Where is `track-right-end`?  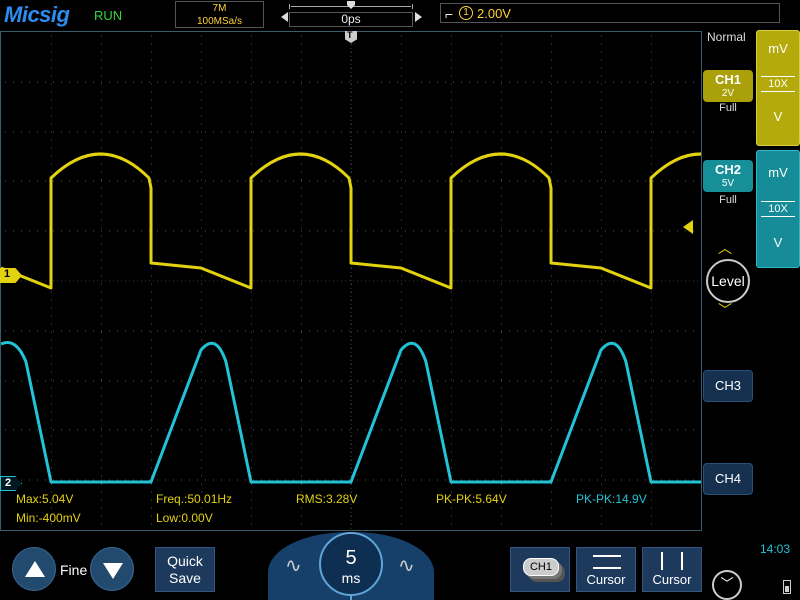
track-right-end is located at coordinates (412, 6).